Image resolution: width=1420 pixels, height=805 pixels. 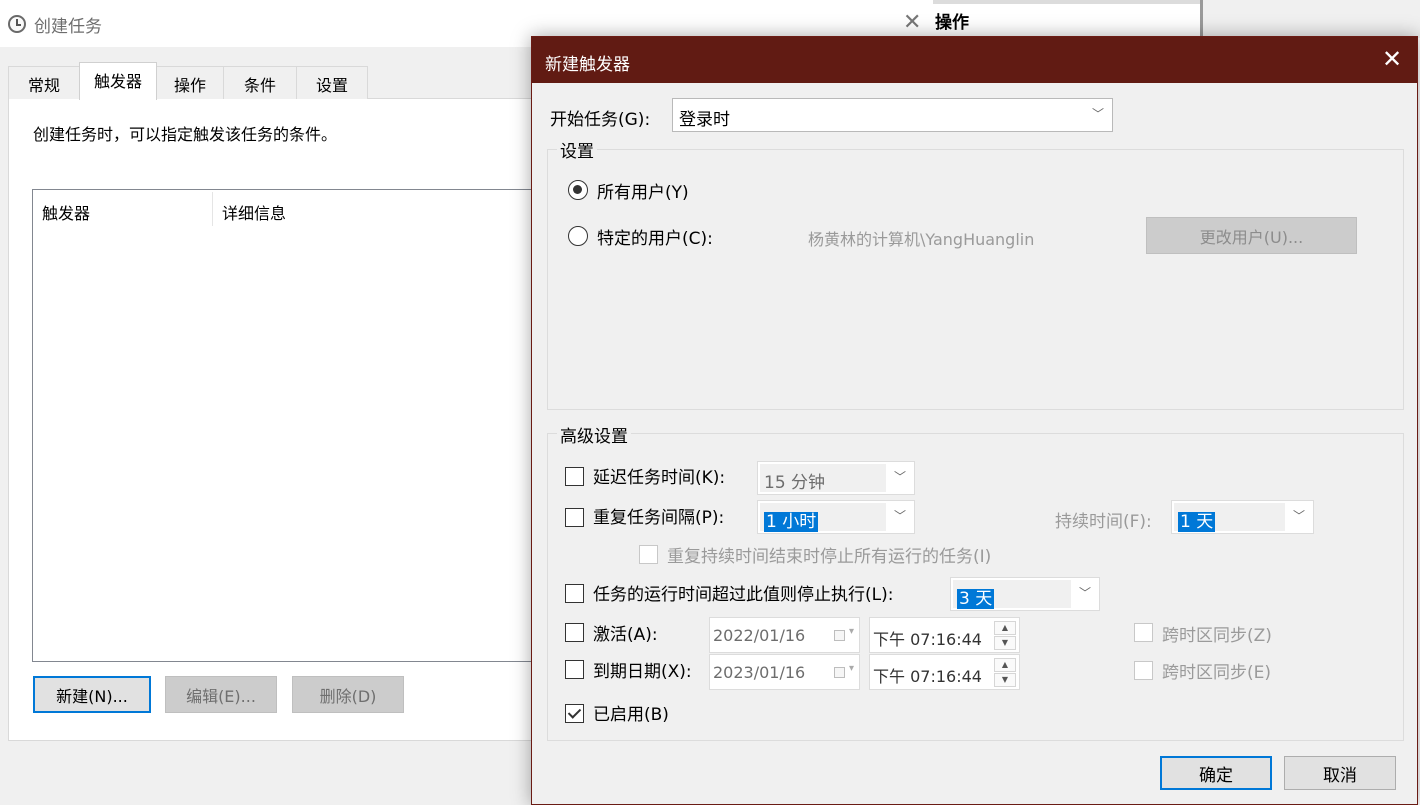 What do you see at coordinates (44, 82) in the screenshot?
I see `tab-general: 常规` at bounding box center [44, 82].